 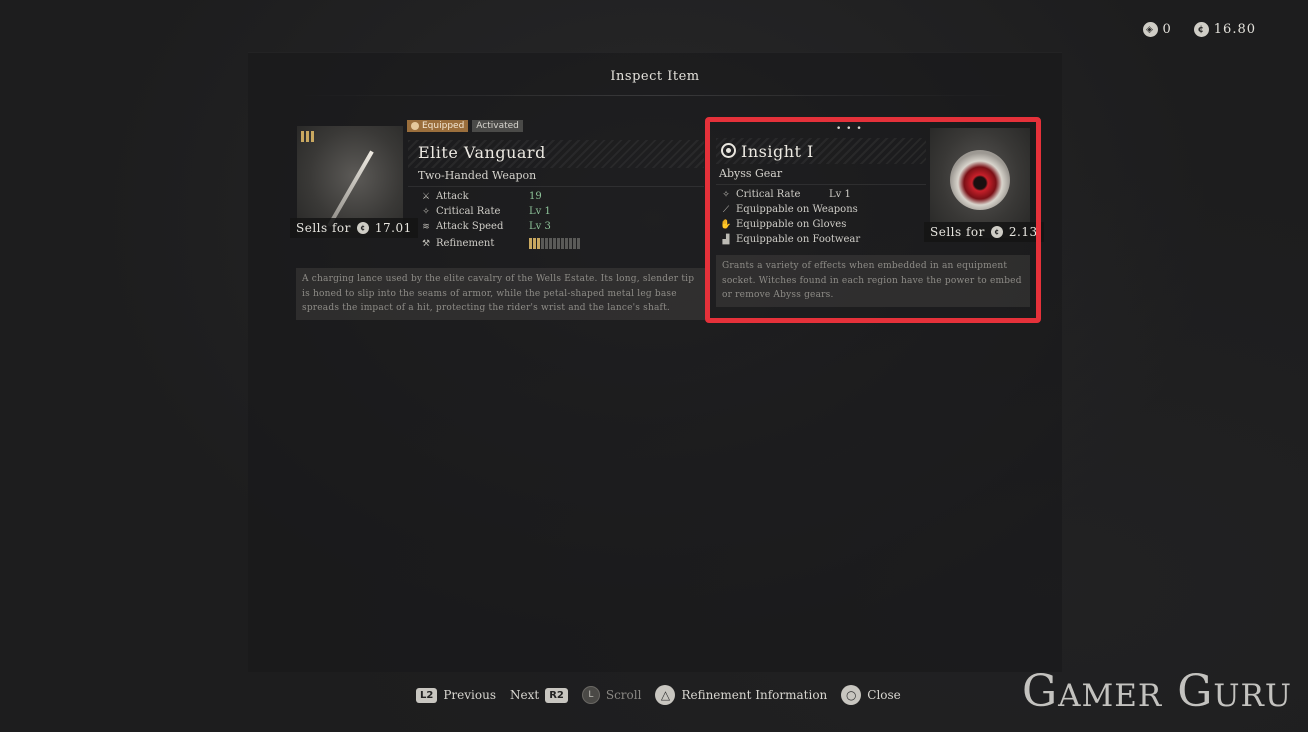 I want to click on coin-amount: 16.80, so click(x=1234, y=29).